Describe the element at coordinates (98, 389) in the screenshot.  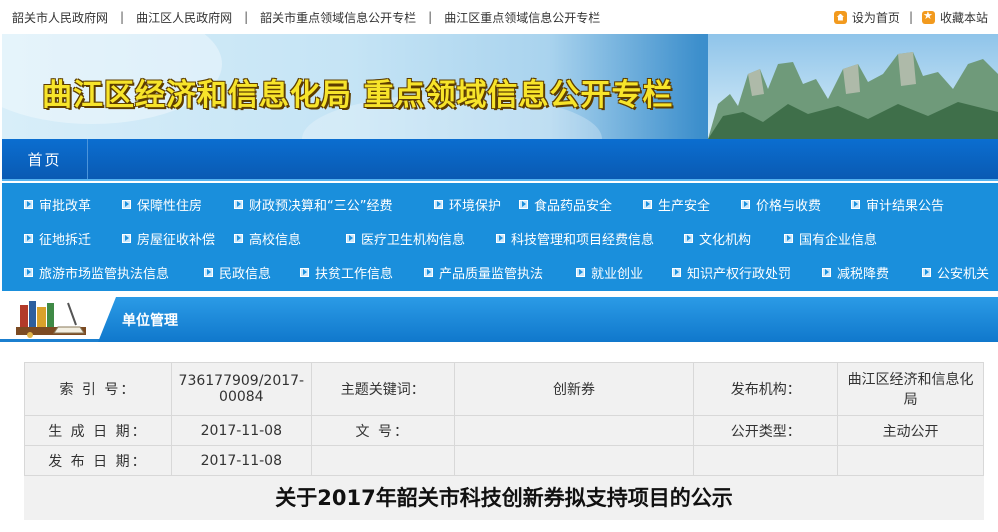
I see `index-label: 索 引 号：` at that location.